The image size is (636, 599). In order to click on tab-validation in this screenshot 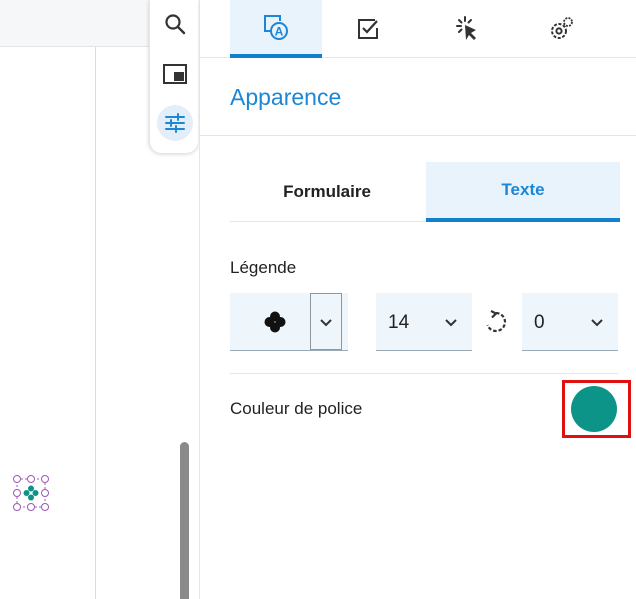, I will do `click(368, 29)`.